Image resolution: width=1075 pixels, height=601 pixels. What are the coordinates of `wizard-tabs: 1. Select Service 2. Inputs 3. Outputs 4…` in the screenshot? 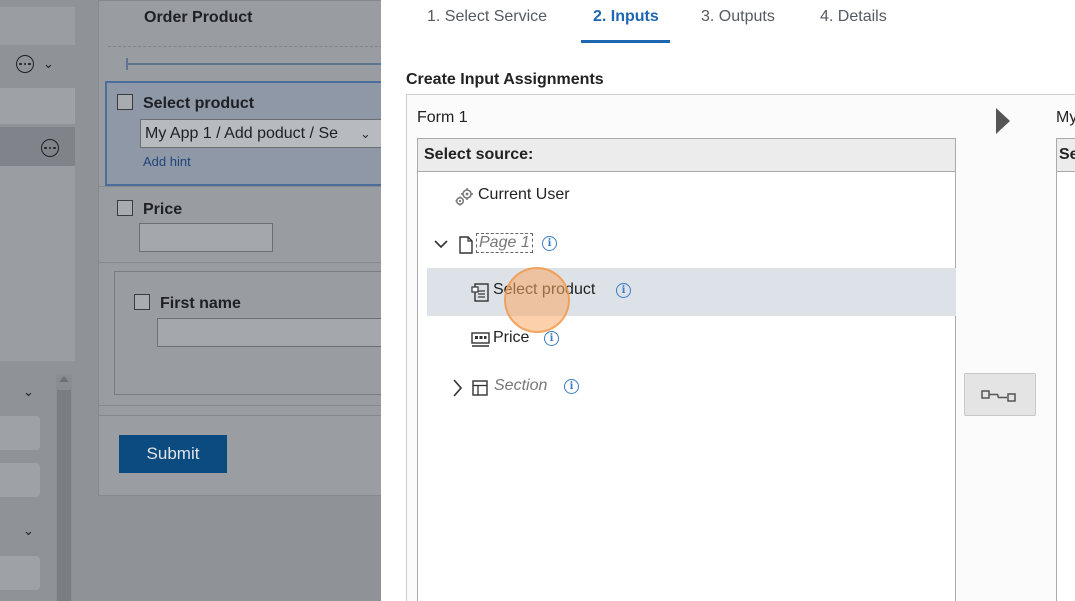 It's located at (728, 22).